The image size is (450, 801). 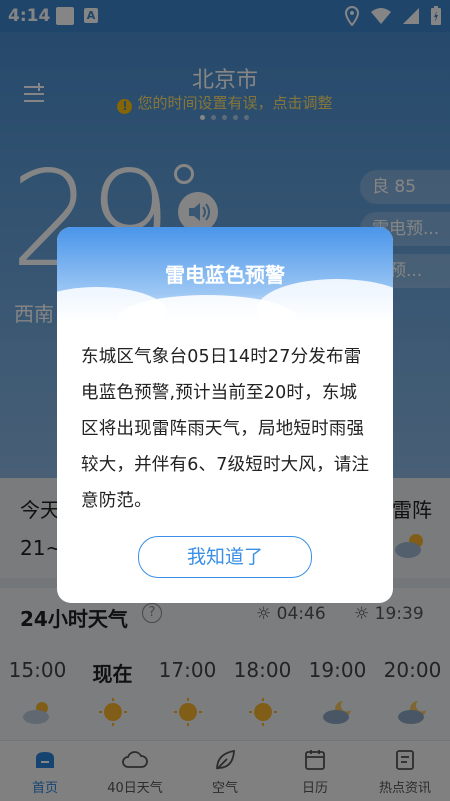 What do you see at coordinates (225, 557) in the screenshot?
I see `acknowledge-button: 我知道了` at bounding box center [225, 557].